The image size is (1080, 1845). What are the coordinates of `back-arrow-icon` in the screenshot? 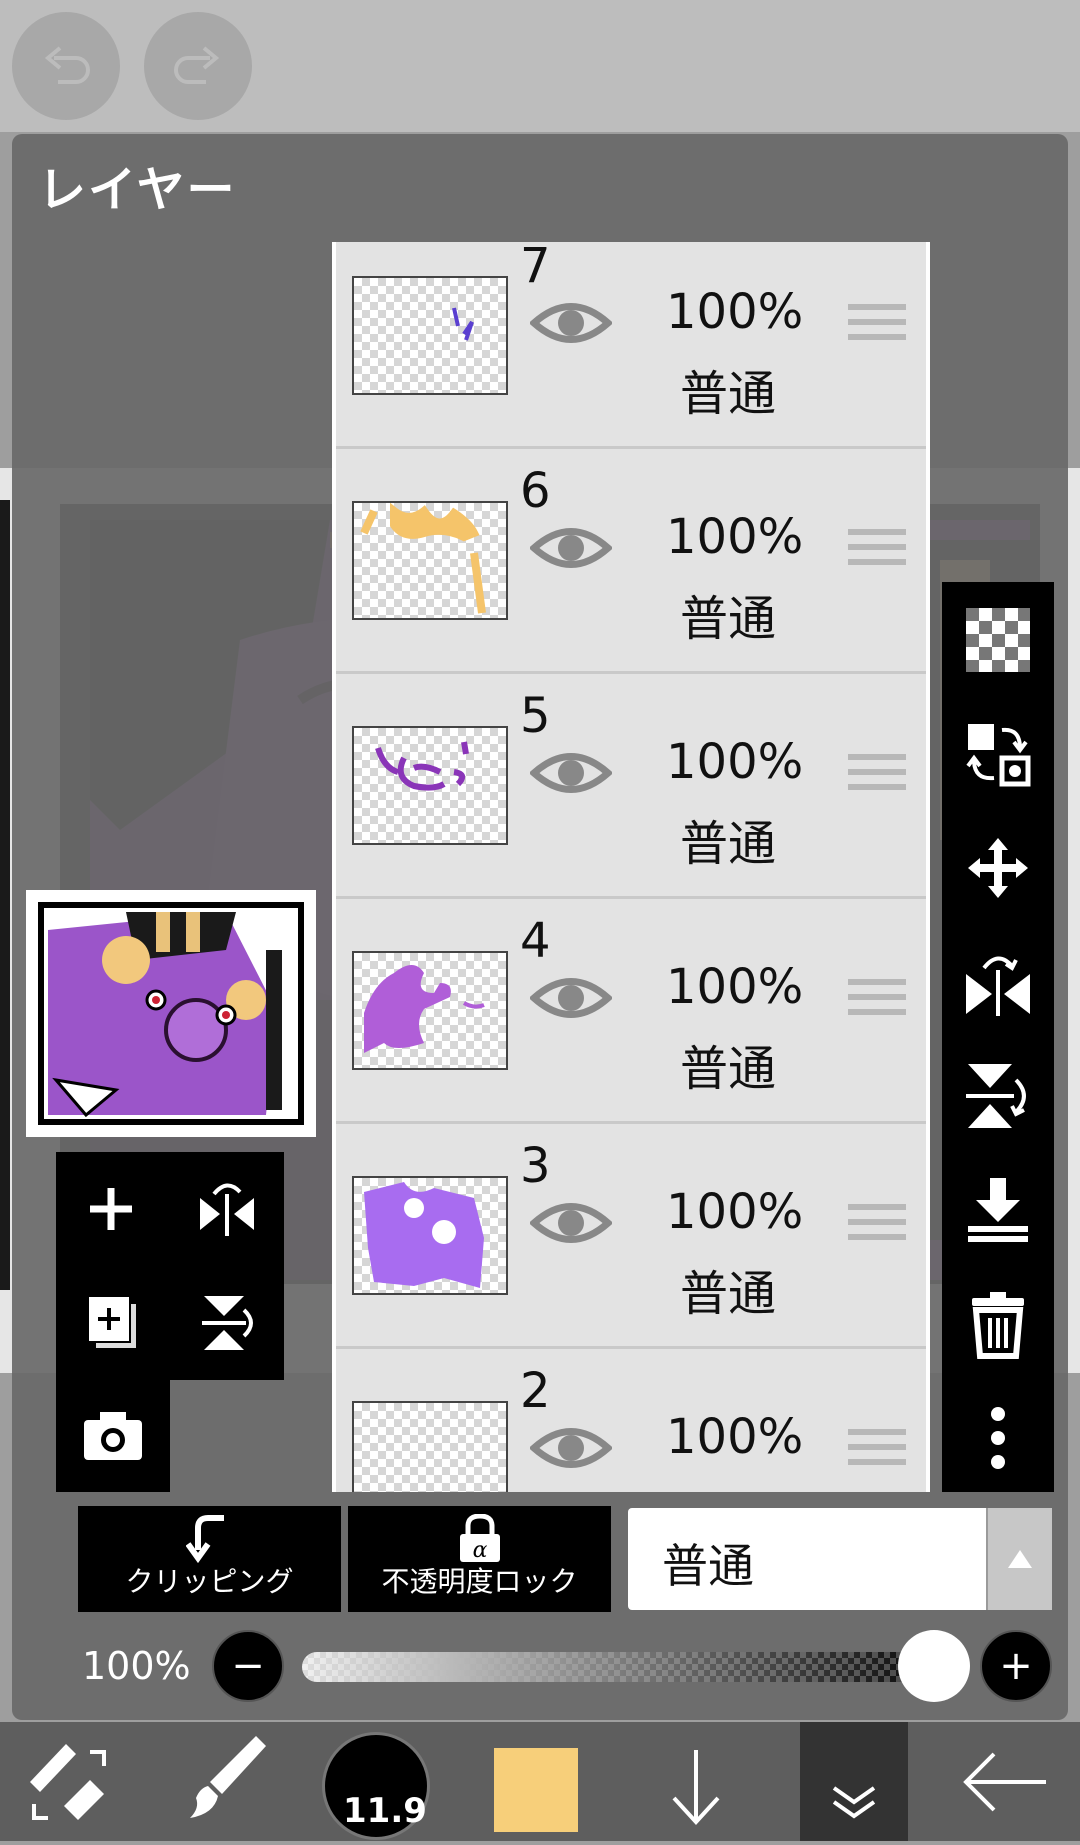 It's located at (1004, 1782).